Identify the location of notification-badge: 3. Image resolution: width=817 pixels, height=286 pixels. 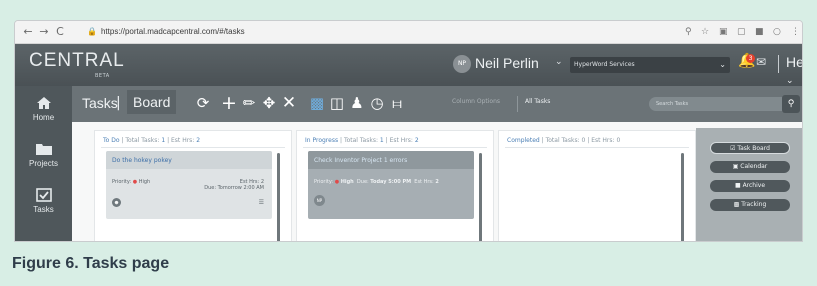
(750, 58).